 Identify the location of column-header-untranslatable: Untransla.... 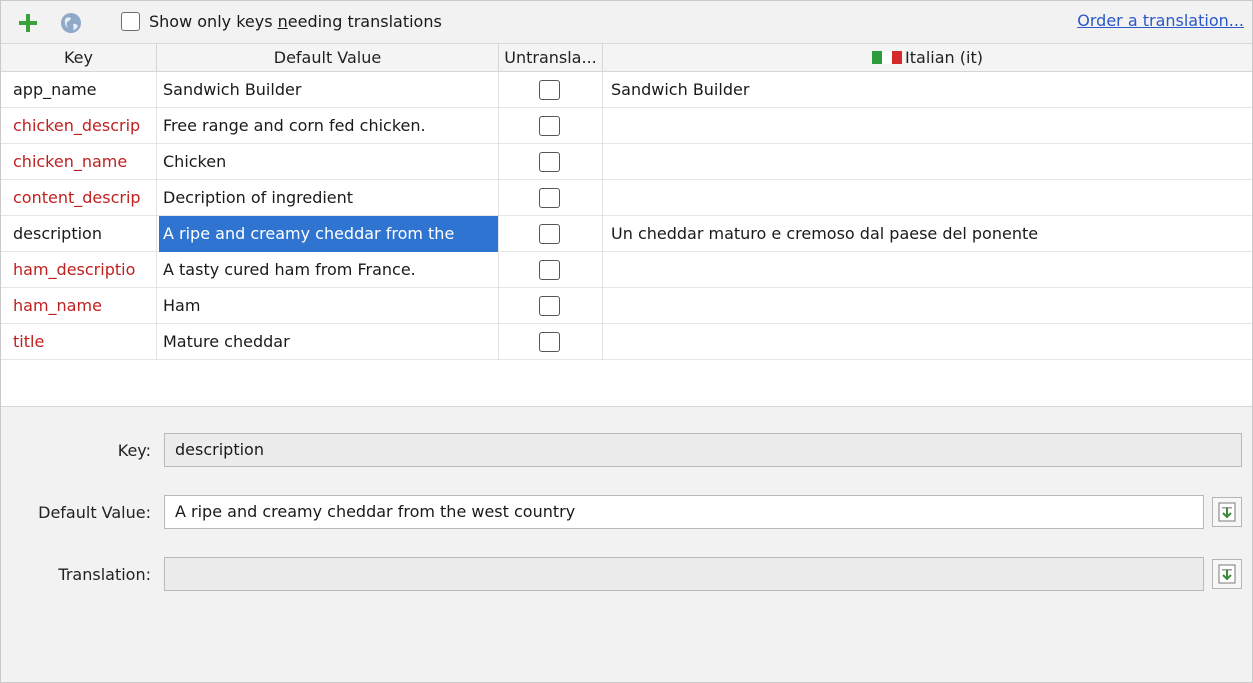
(551, 58).